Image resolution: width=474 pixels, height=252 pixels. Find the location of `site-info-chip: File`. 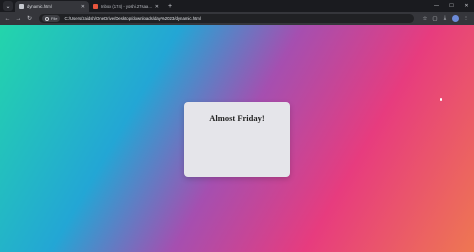

site-info-chip: File is located at coordinates (51, 18).